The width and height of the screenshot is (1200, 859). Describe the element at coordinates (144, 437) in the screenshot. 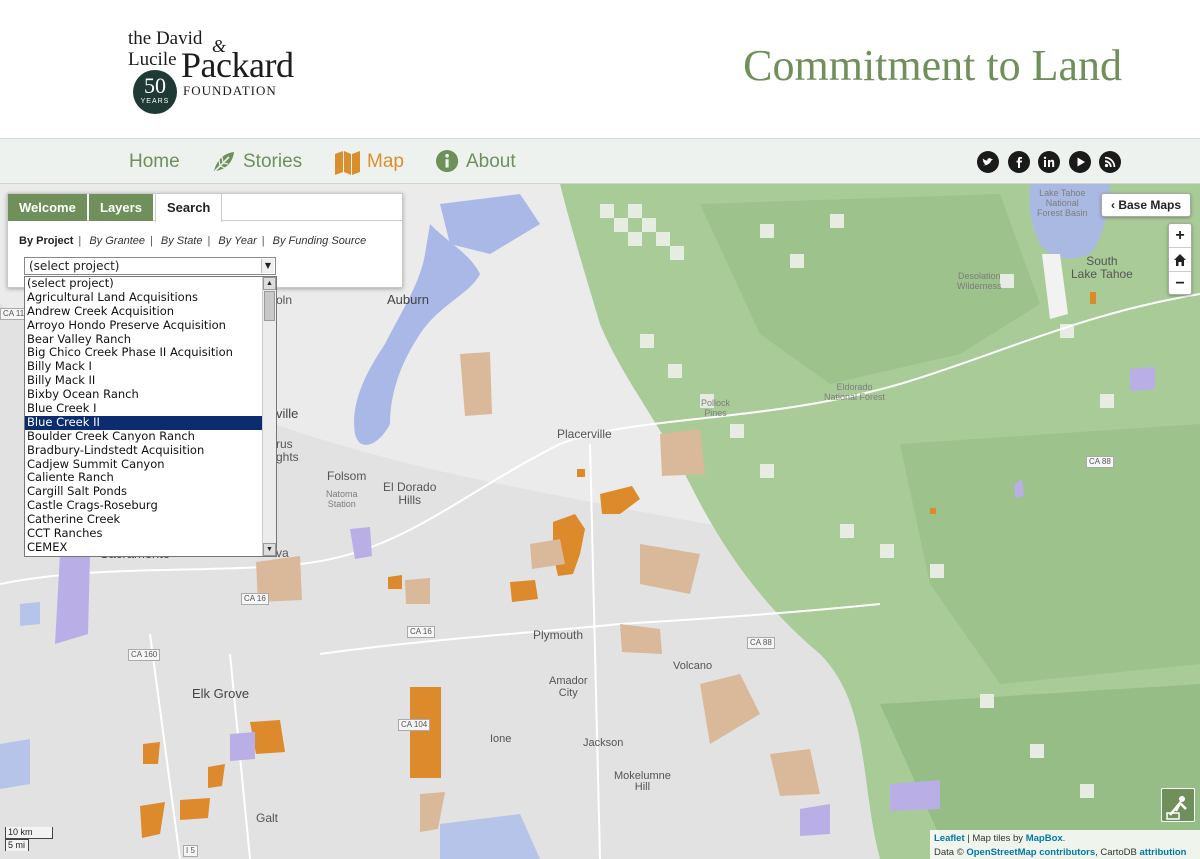

I see `dropdown-option: Boulder Creek Canyon Ranch` at that location.